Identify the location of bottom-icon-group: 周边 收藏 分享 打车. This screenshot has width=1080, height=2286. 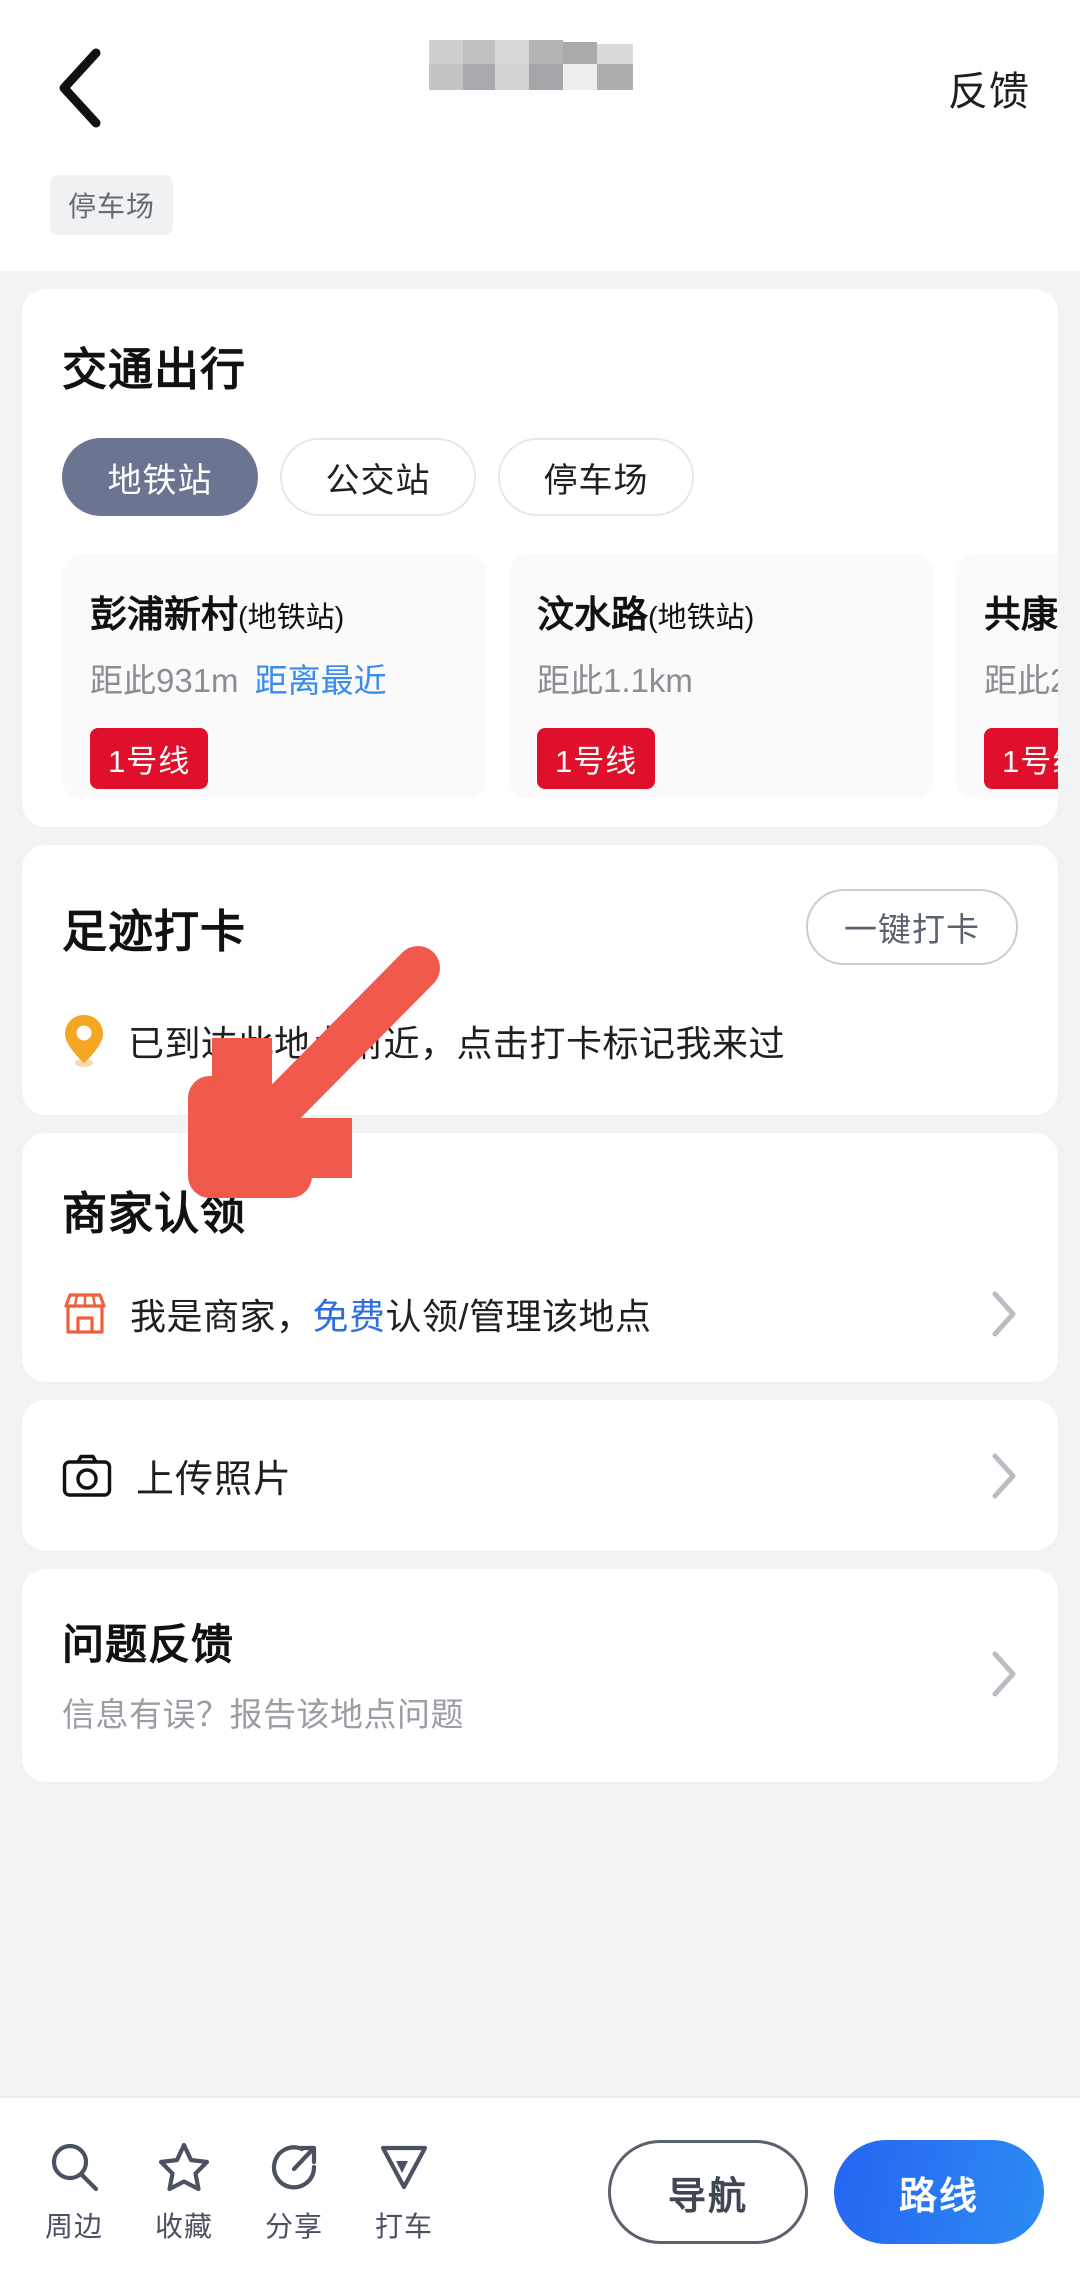
(319, 2192).